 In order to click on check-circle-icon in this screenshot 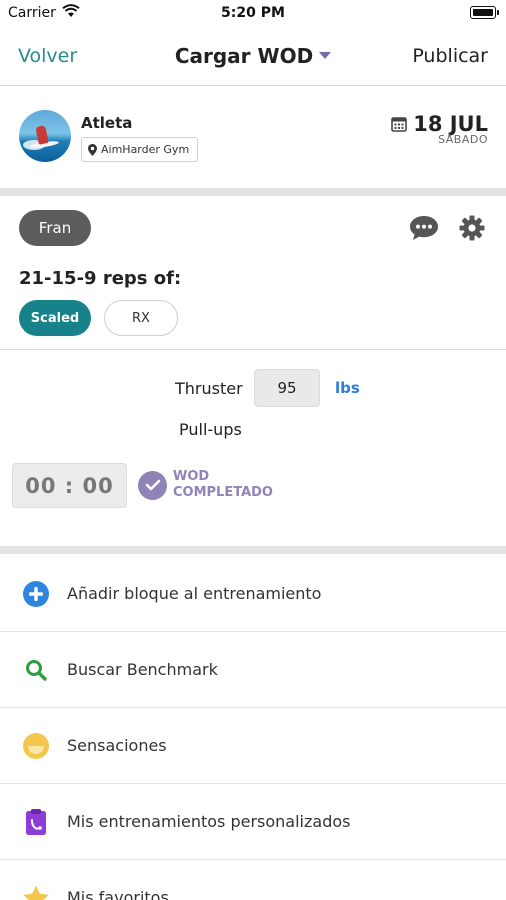, I will do `click(152, 485)`.